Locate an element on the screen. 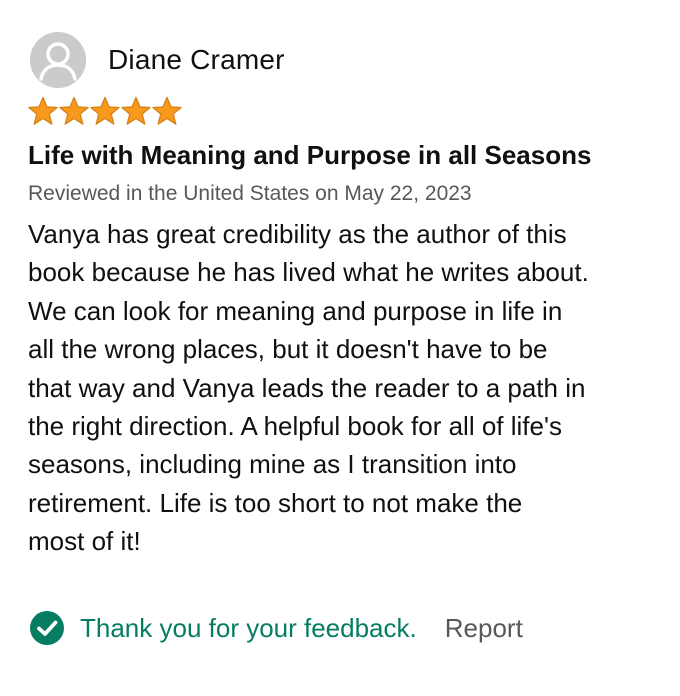 This screenshot has width=680, height=696. star-rating is located at coordinates (105, 111).